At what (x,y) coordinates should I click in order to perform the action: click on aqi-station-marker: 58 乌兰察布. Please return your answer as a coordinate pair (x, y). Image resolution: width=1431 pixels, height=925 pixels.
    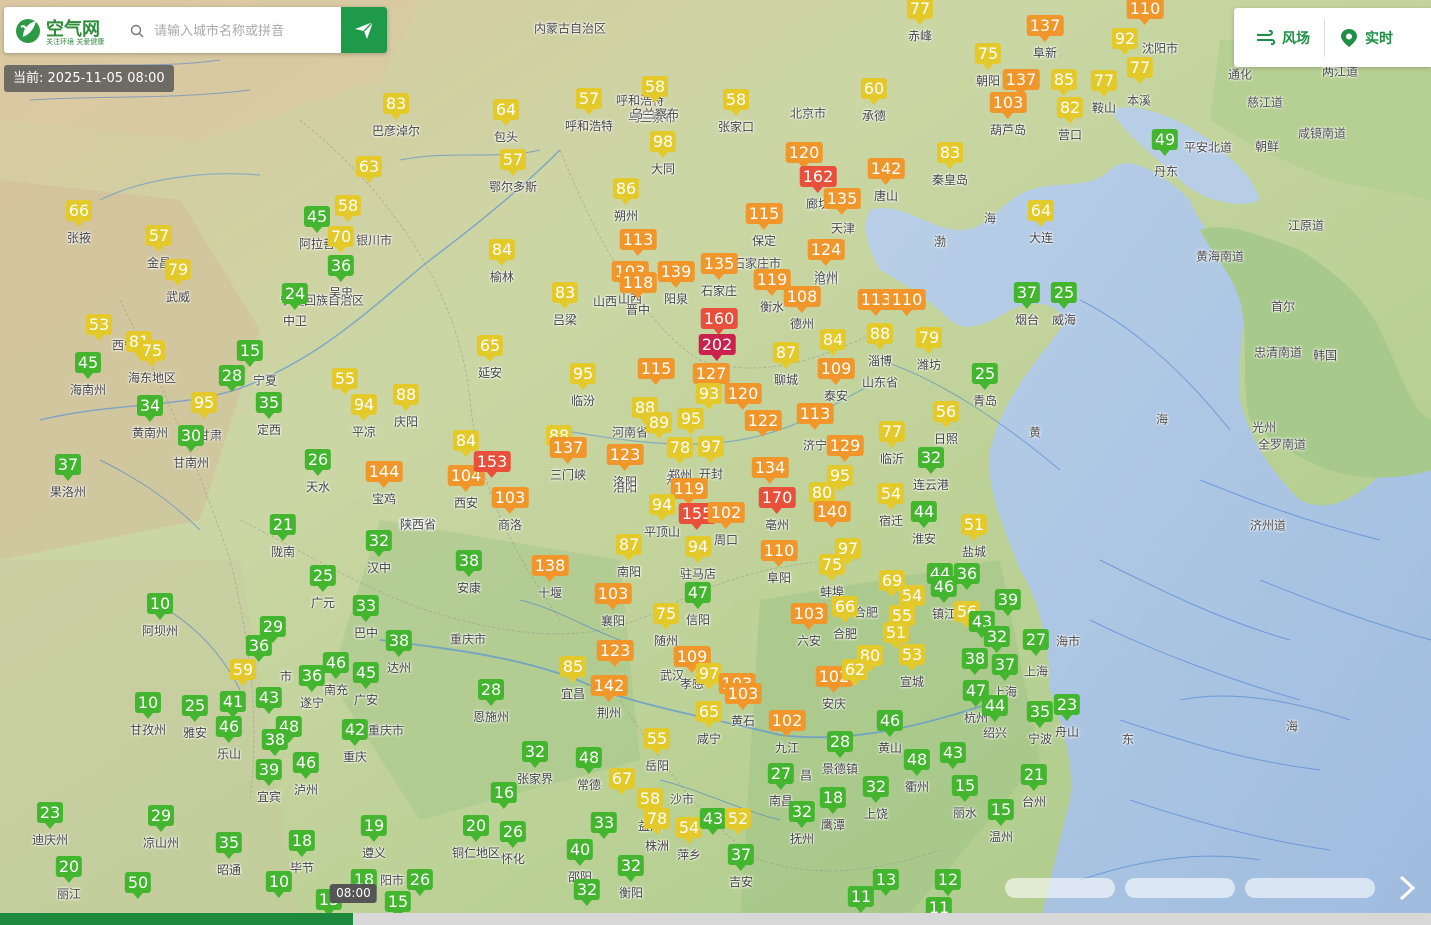
    Looking at the image, I should click on (655, 99).